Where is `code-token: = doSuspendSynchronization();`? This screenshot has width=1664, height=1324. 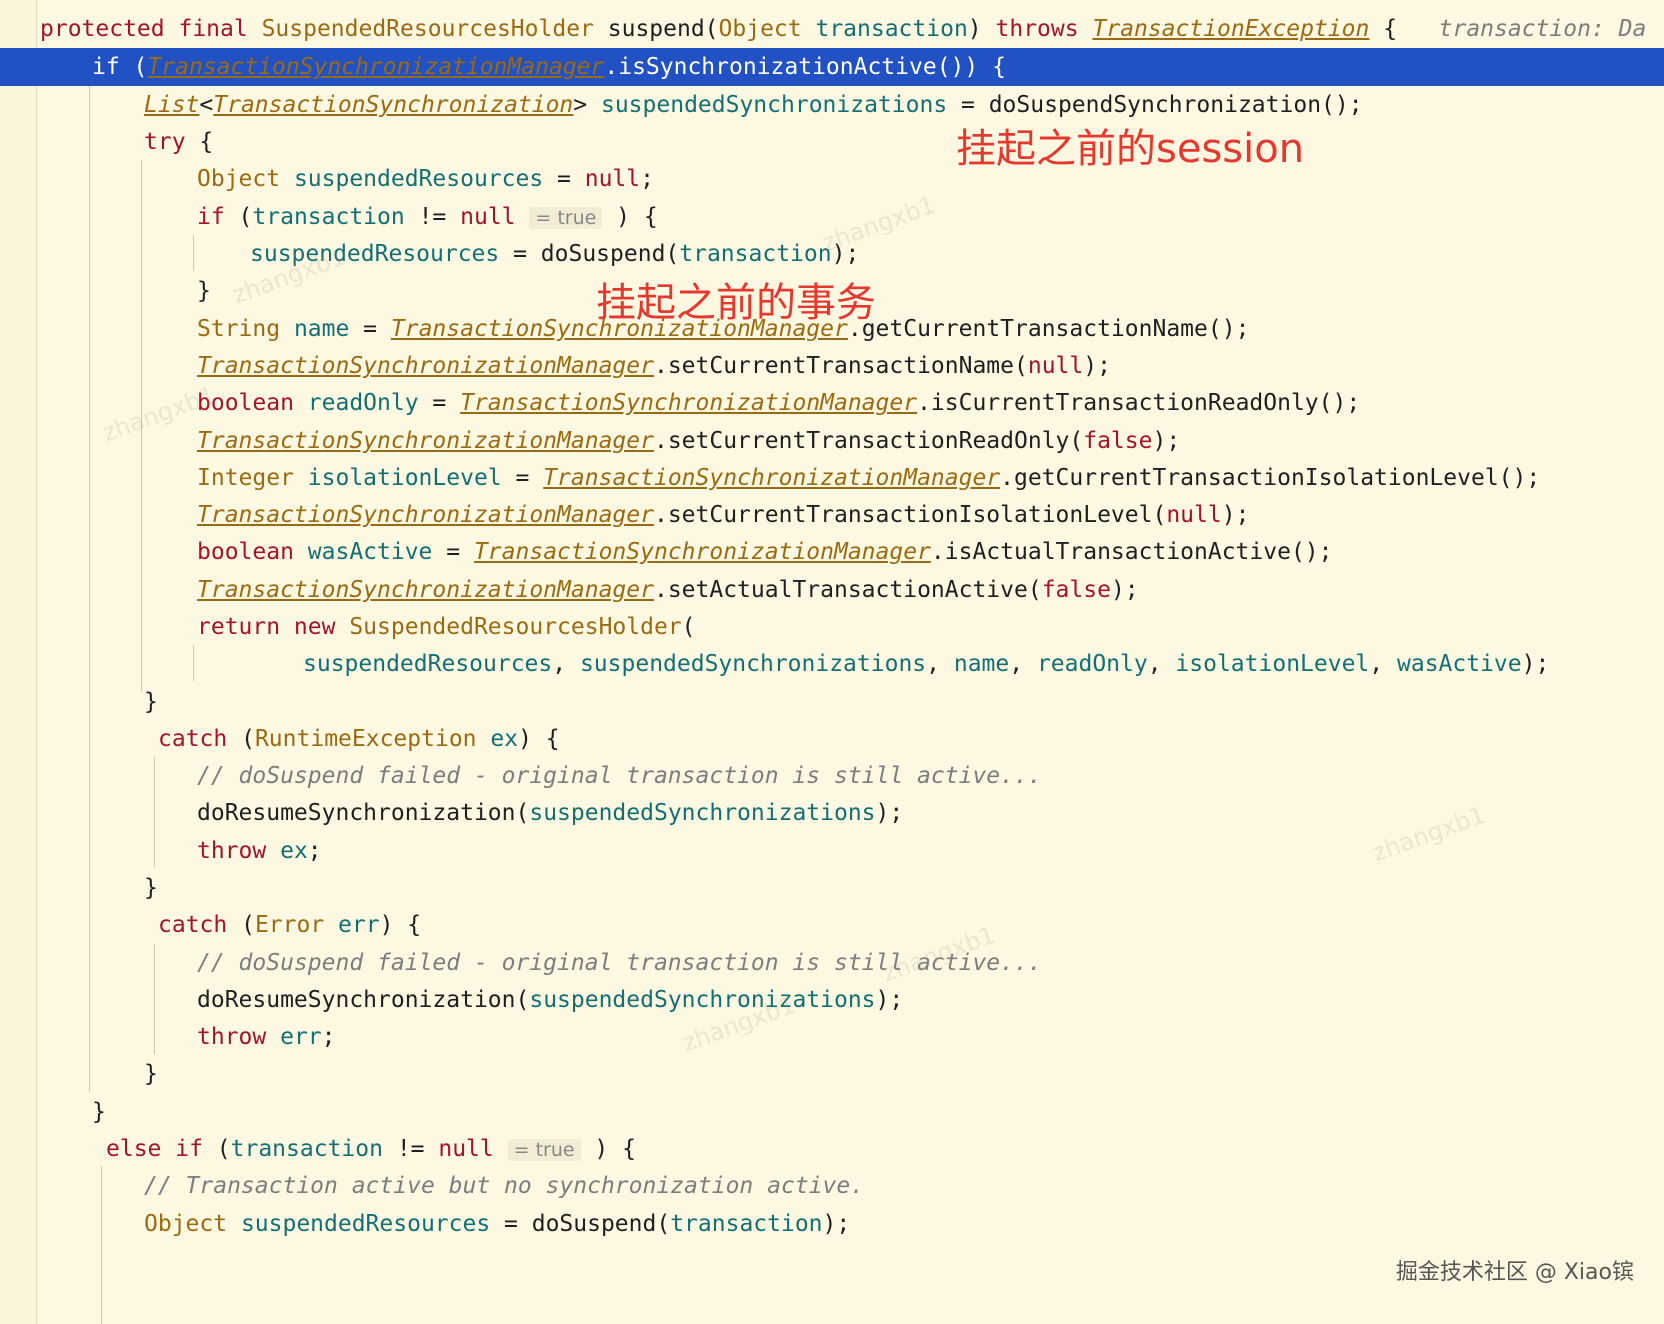
code-token: = doSuspendSynchronization(); is located at coordinates (1155, 105).